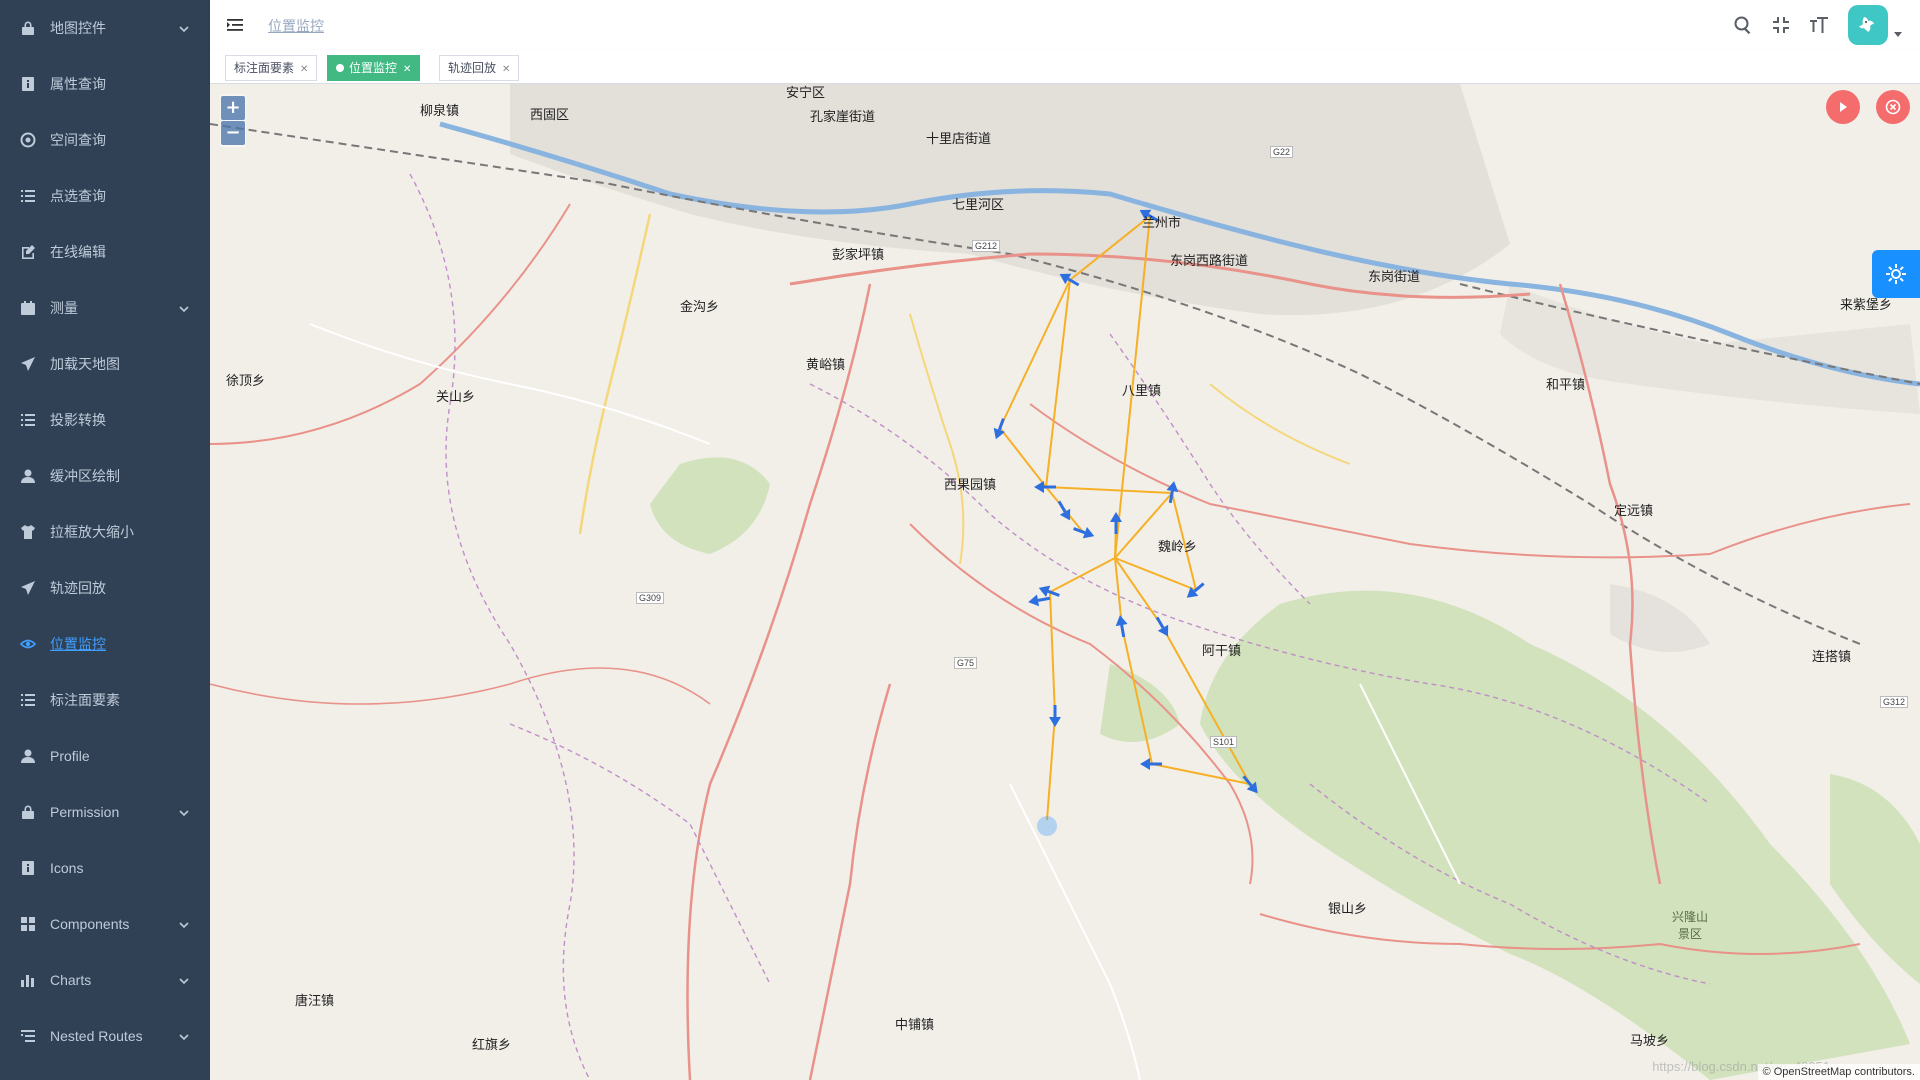 Image resolution: width=1920 pixels, height=1080 pixels. Describe the element at coordinates (105, 868) in the screenshot. I see `sidebar-item: Icons` at that location.